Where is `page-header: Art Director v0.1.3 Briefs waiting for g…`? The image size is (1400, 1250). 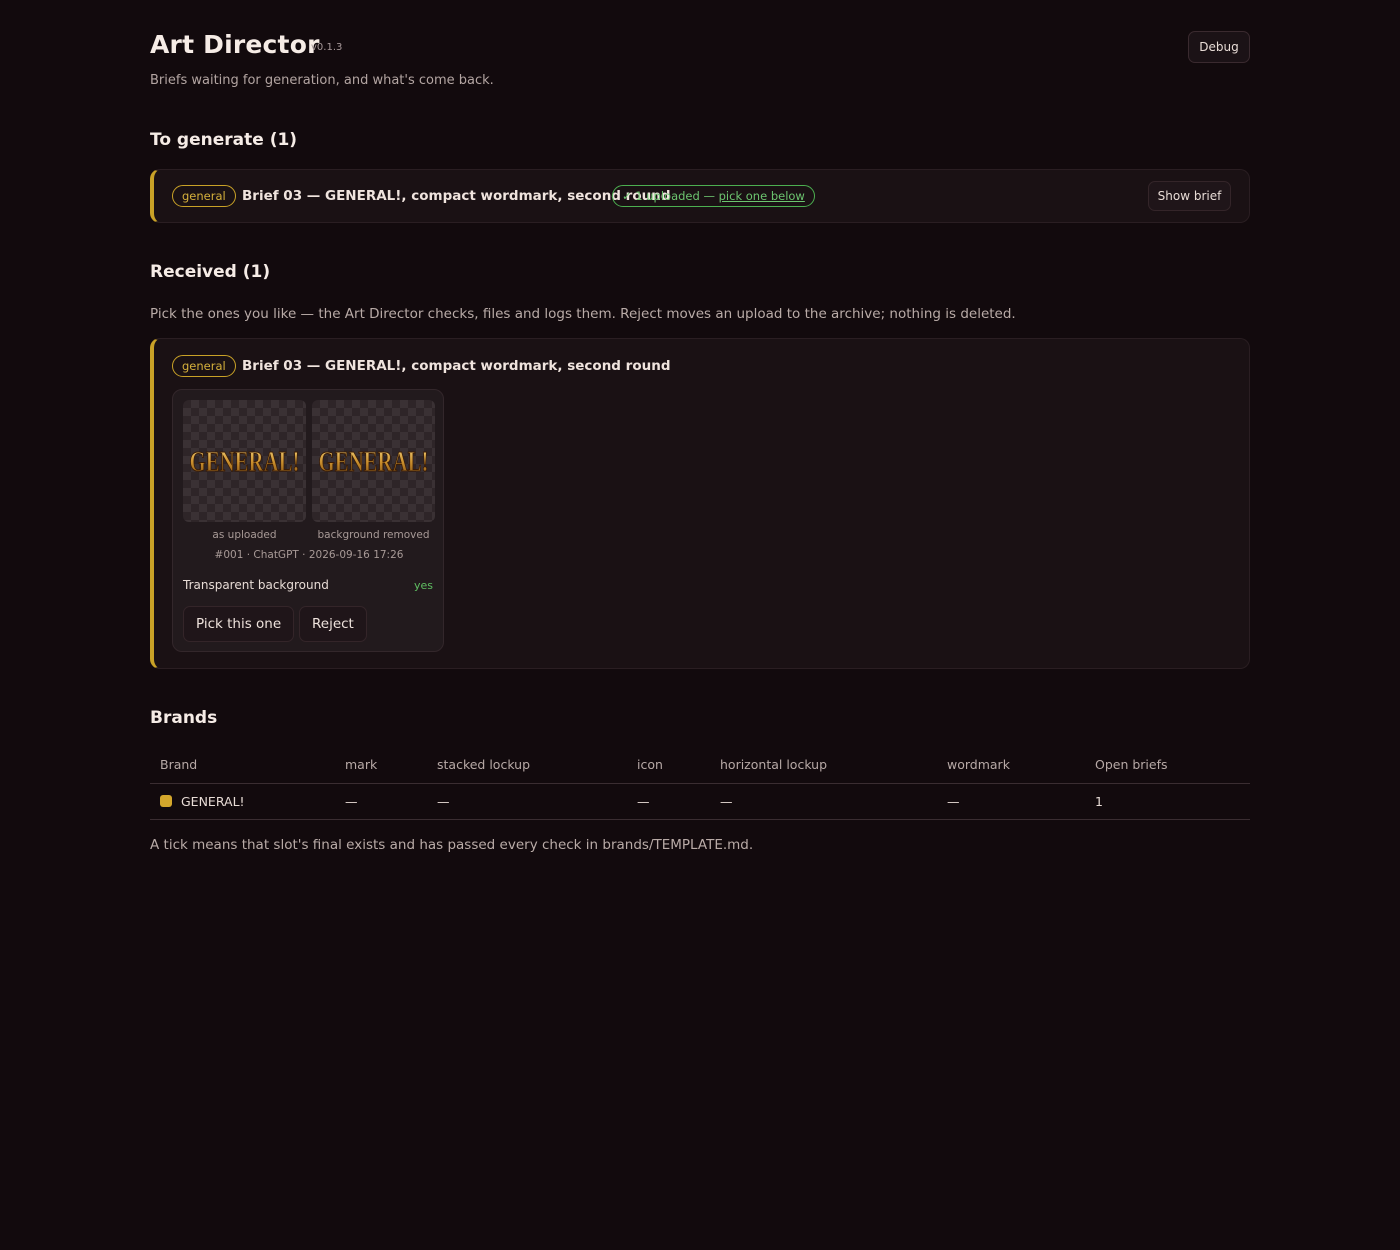
page-header: Art Director v0.1.3 Briefs waiting for g… is located at coordinates (700, 63).